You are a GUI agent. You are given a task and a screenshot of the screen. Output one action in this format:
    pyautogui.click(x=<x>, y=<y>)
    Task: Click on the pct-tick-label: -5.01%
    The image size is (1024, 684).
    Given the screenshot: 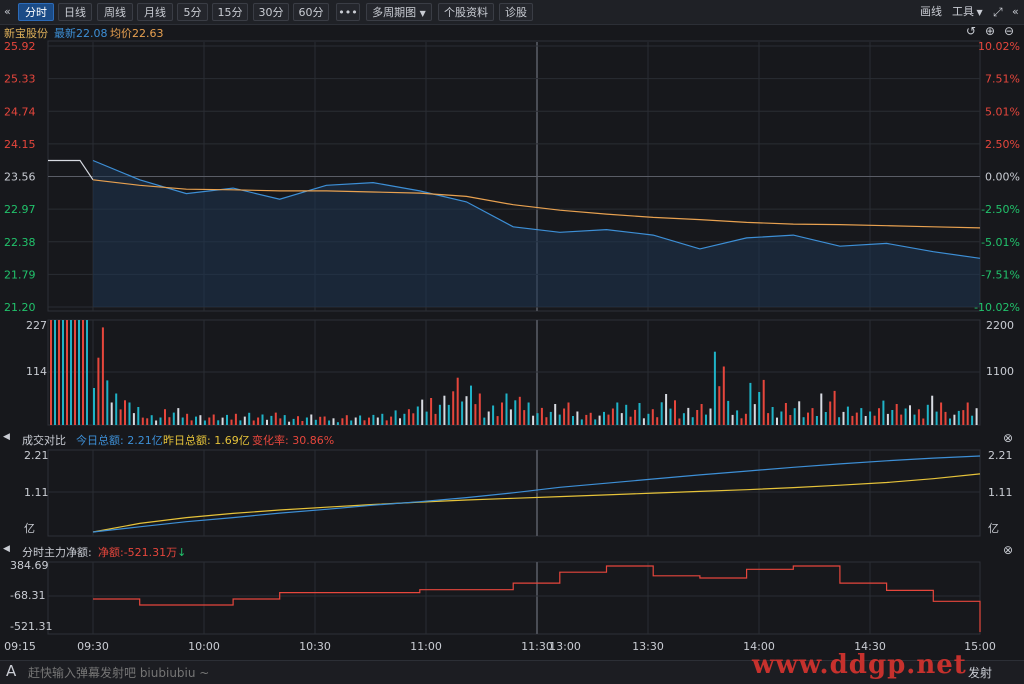 What is the action you would take?
    pyautogui.click(x=1000, y=242)
    